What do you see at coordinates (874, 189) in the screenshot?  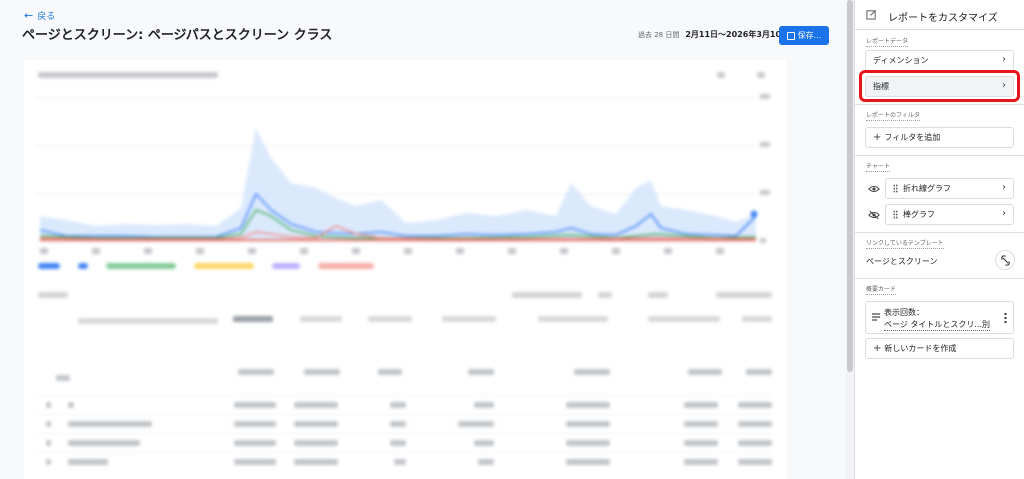 I see `eye-icon` at bounding box center [874, 189].